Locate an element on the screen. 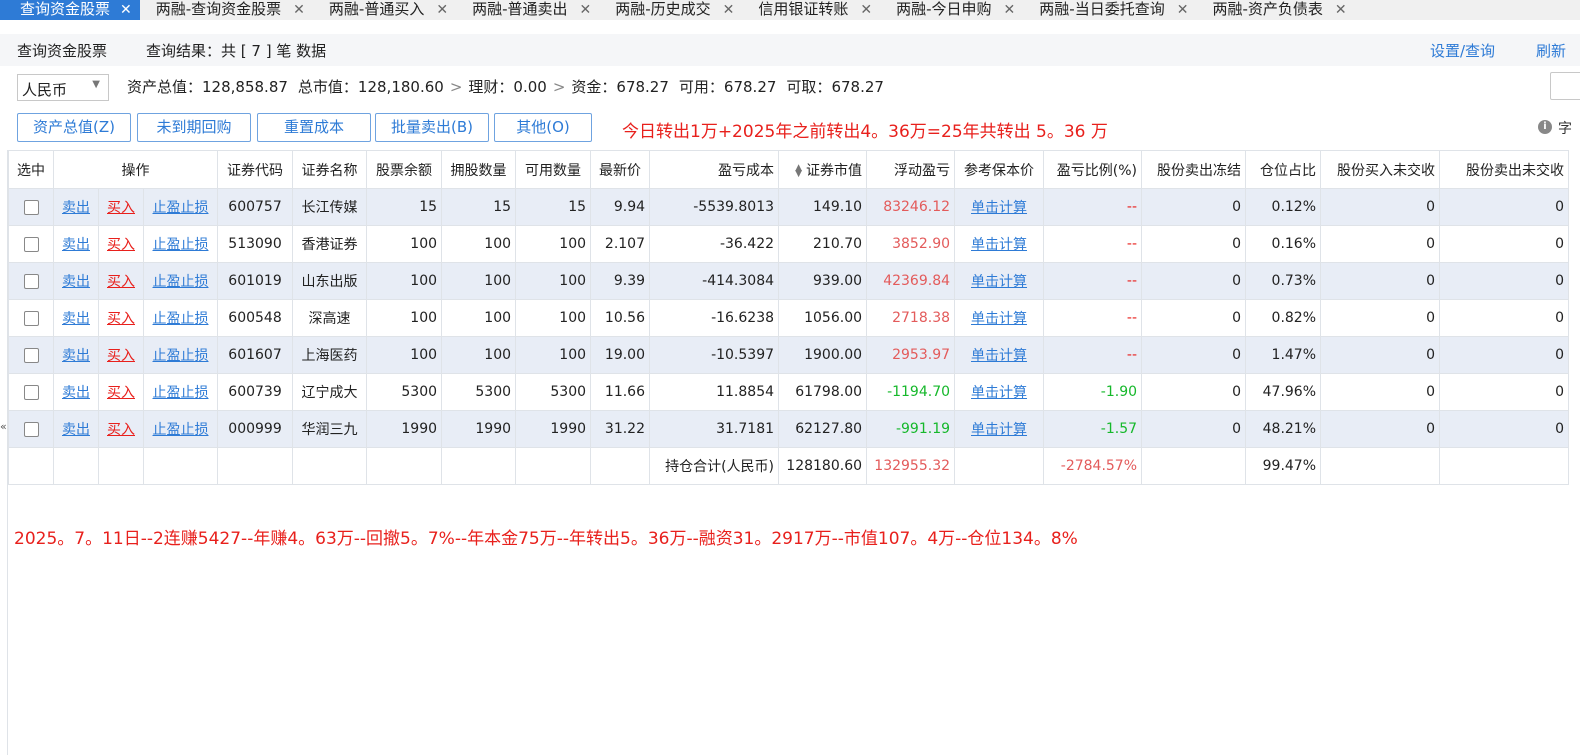 This screenshot has height=755, width=1580. info-icon: i is located at coordinates (1545, 127).